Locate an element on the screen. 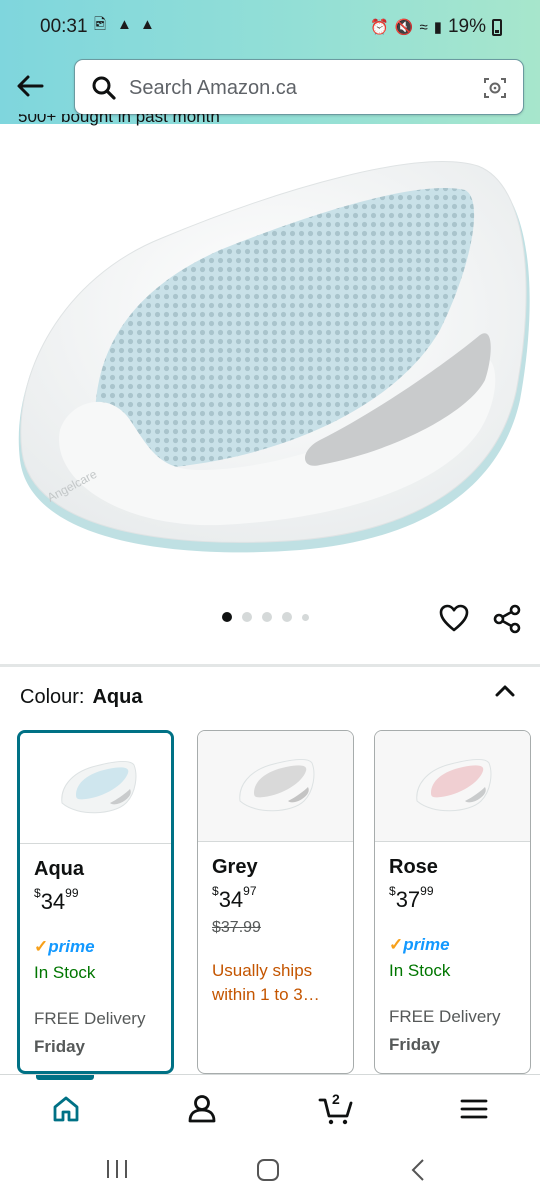 The image size is (540, 1200). gallery-notification-icon: 🖻 is located at coordinates (100, 24).